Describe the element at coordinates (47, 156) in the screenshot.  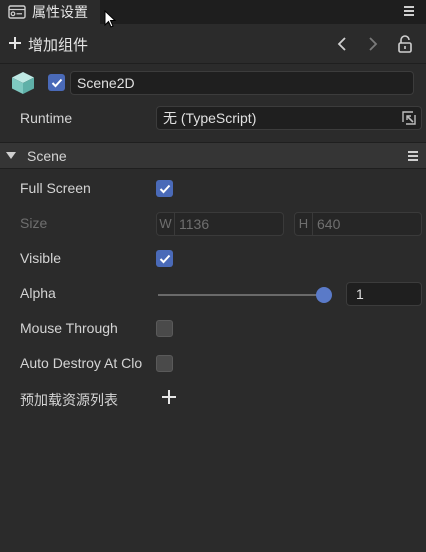
I see `section-title: Scene` at that location.